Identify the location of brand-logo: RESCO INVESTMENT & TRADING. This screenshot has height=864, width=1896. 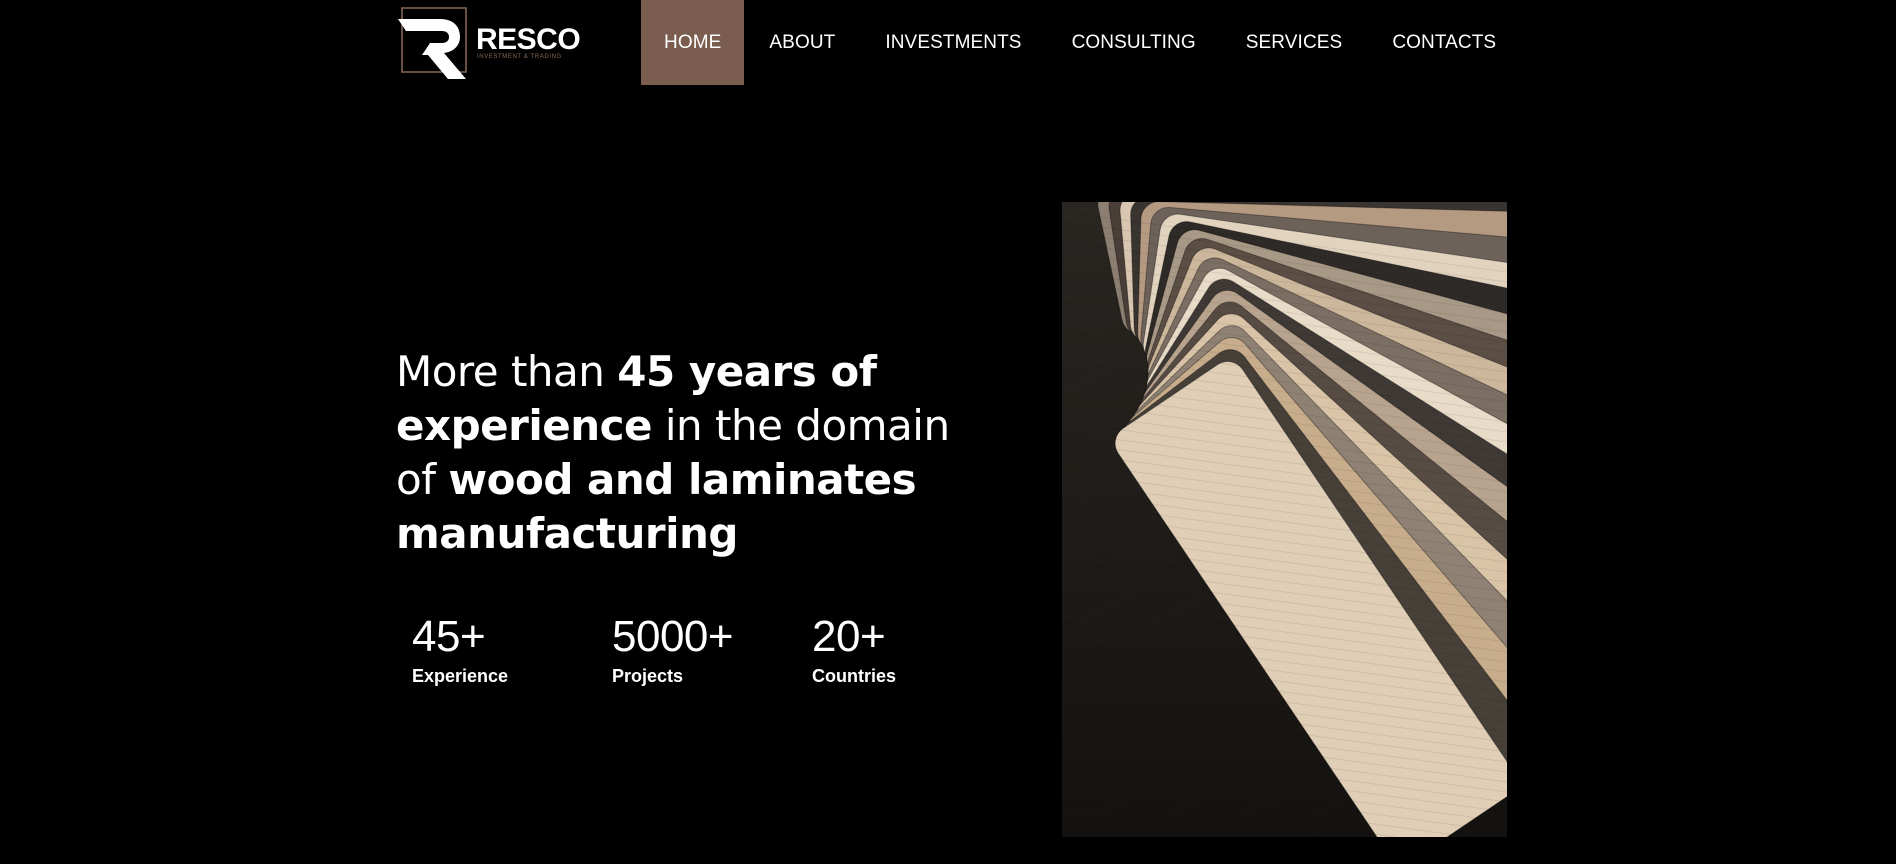
(488, 43).